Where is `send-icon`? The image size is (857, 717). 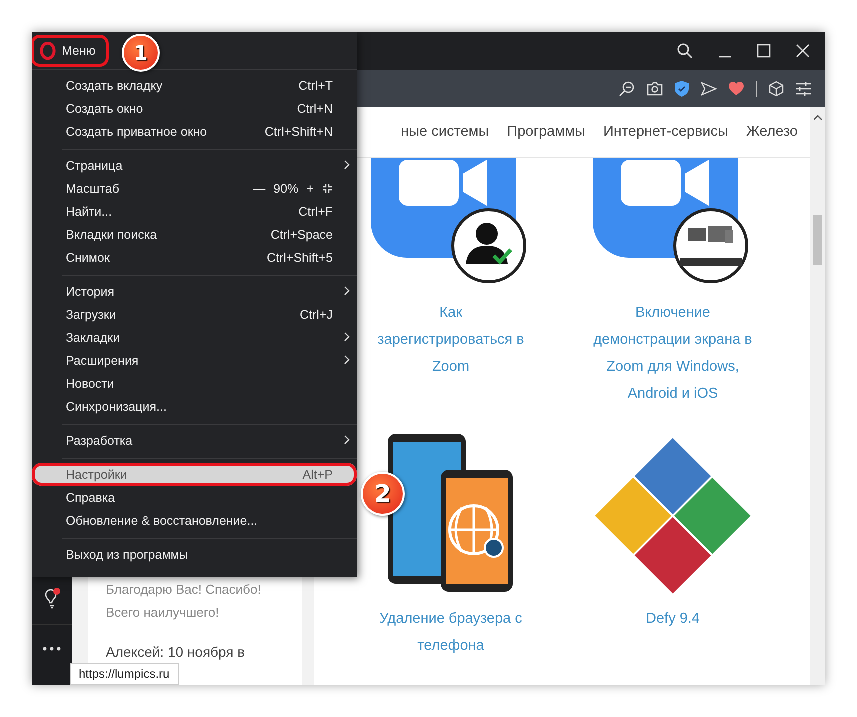
send-icon is located at coordinates (709, 89).